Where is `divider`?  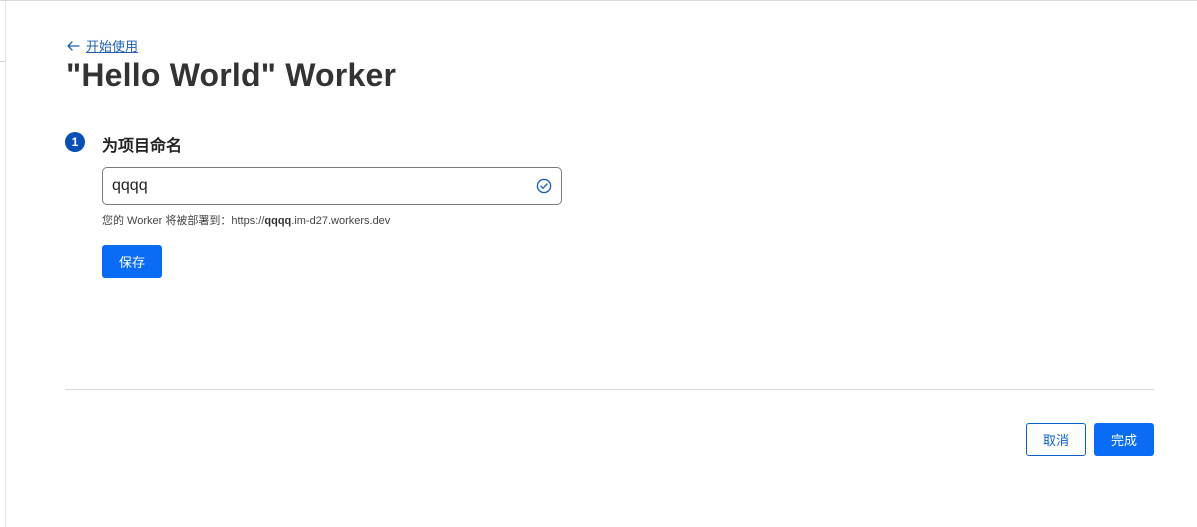
divider is located at coordinates (609, 389).